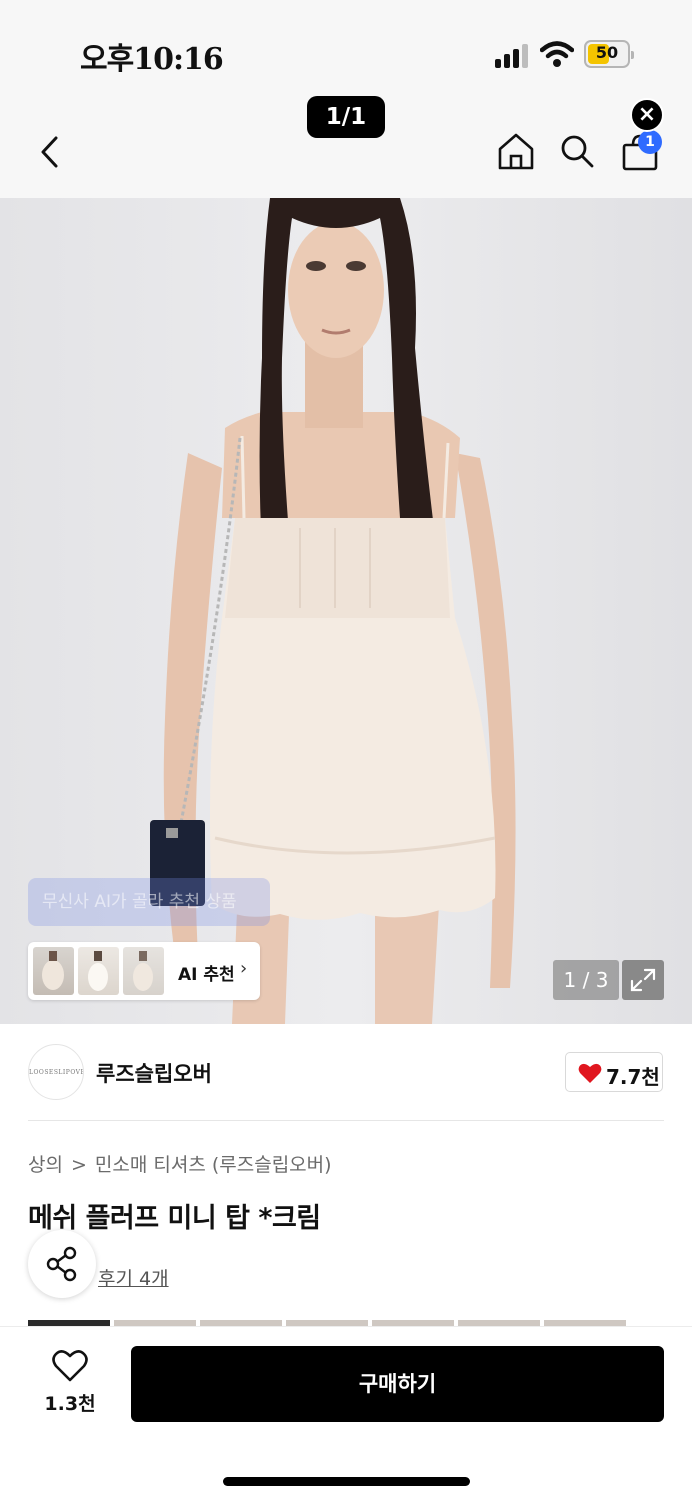 The height and width of the screenshot is (1500, 692). What do you see at coordinates (647, 115) in the screenshot?
I see `close-icon: ×` at bounding box center [647, 115].